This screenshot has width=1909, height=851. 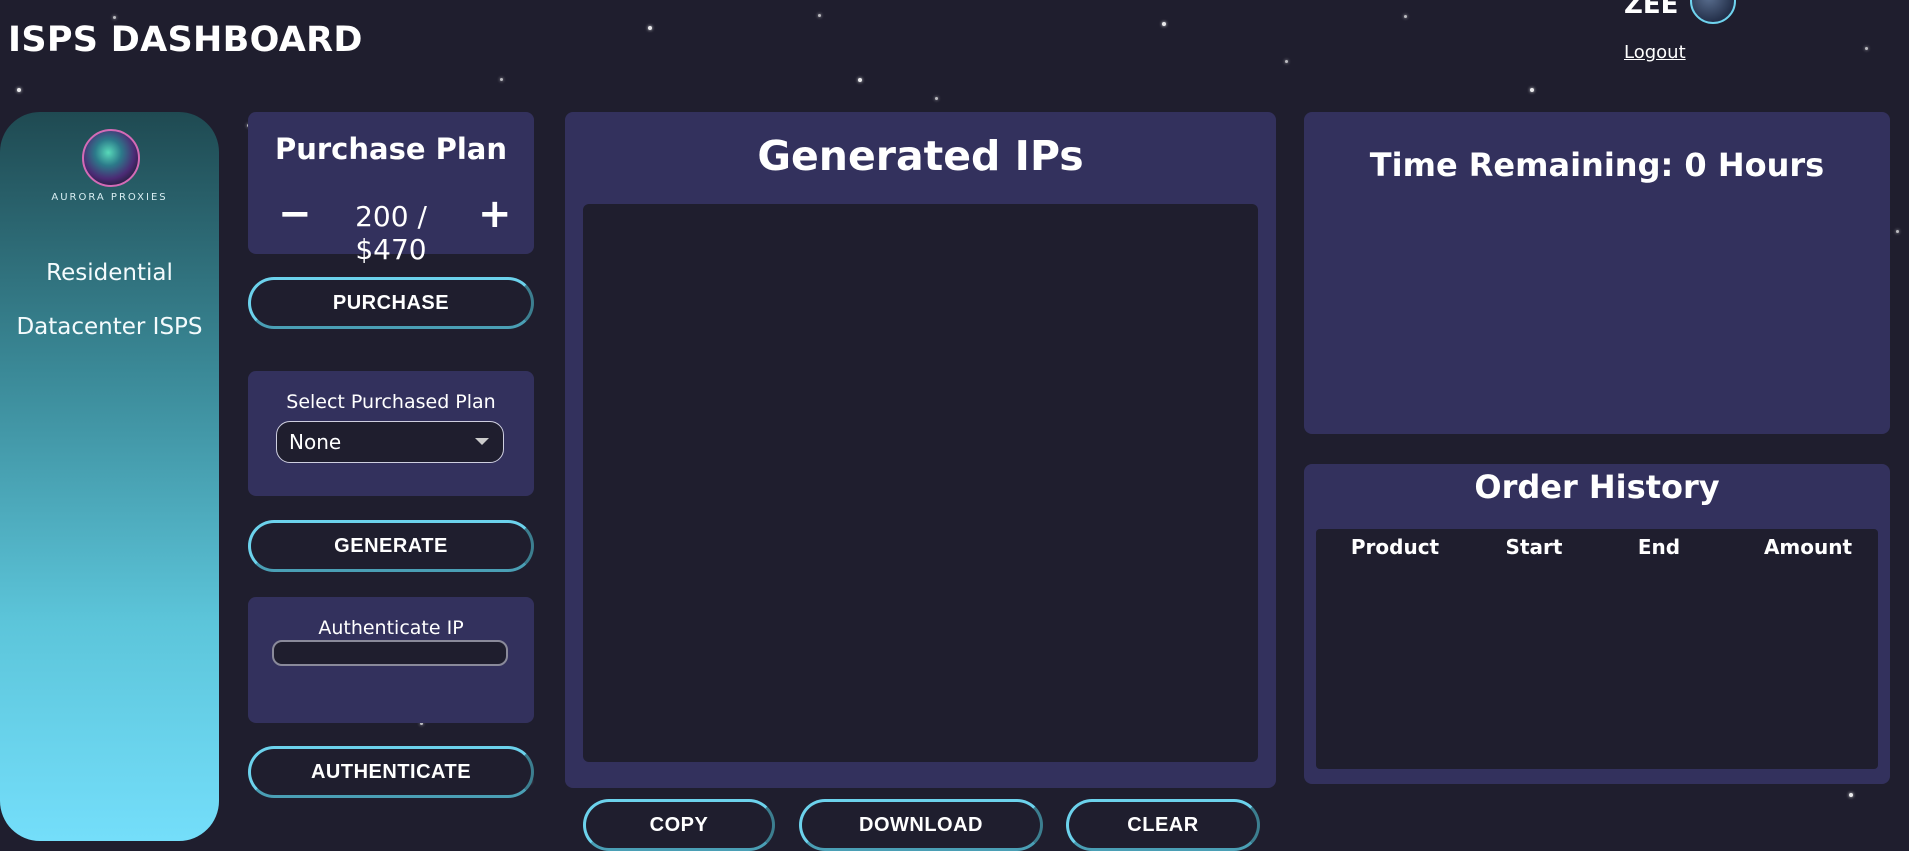 What do you see at coordinates (679, 825) in the screenshot?
I see `copy-button: COPY` at bounding box center [679, 825].